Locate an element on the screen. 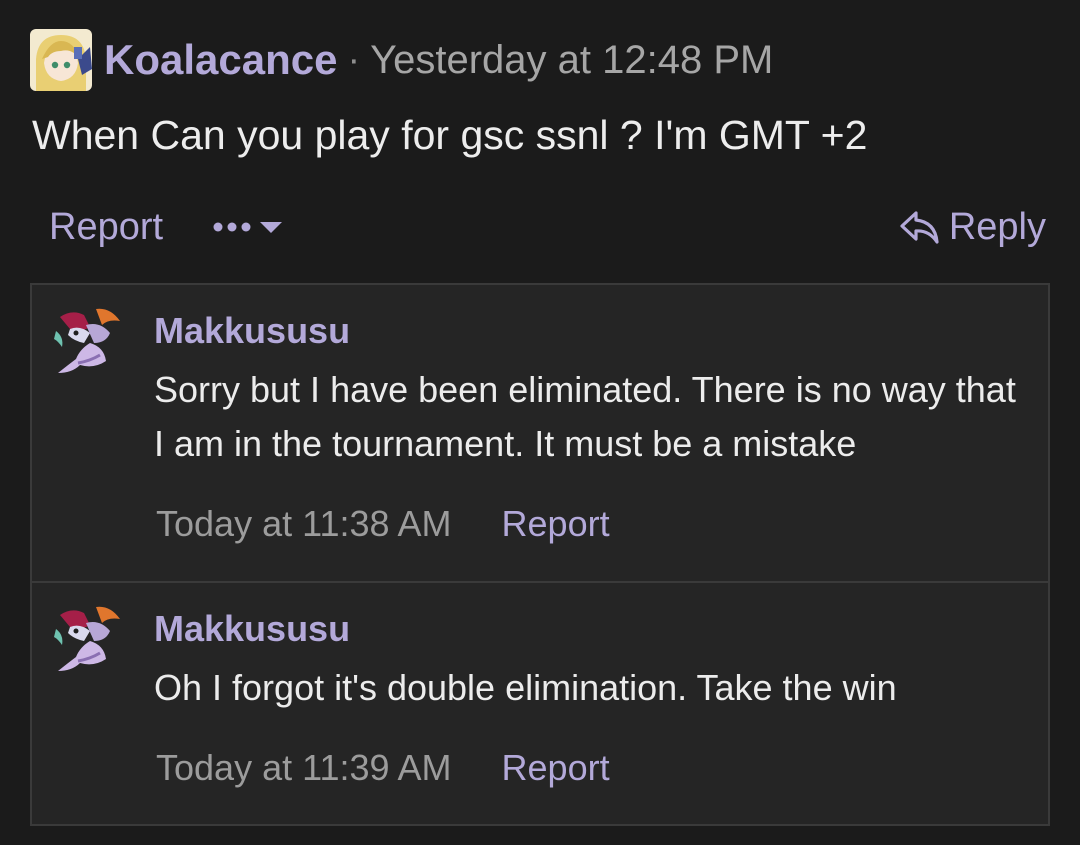 The height and width of the screenshot is (845, 1080). post-author: Koalacance is located at coordinates (220, 60).